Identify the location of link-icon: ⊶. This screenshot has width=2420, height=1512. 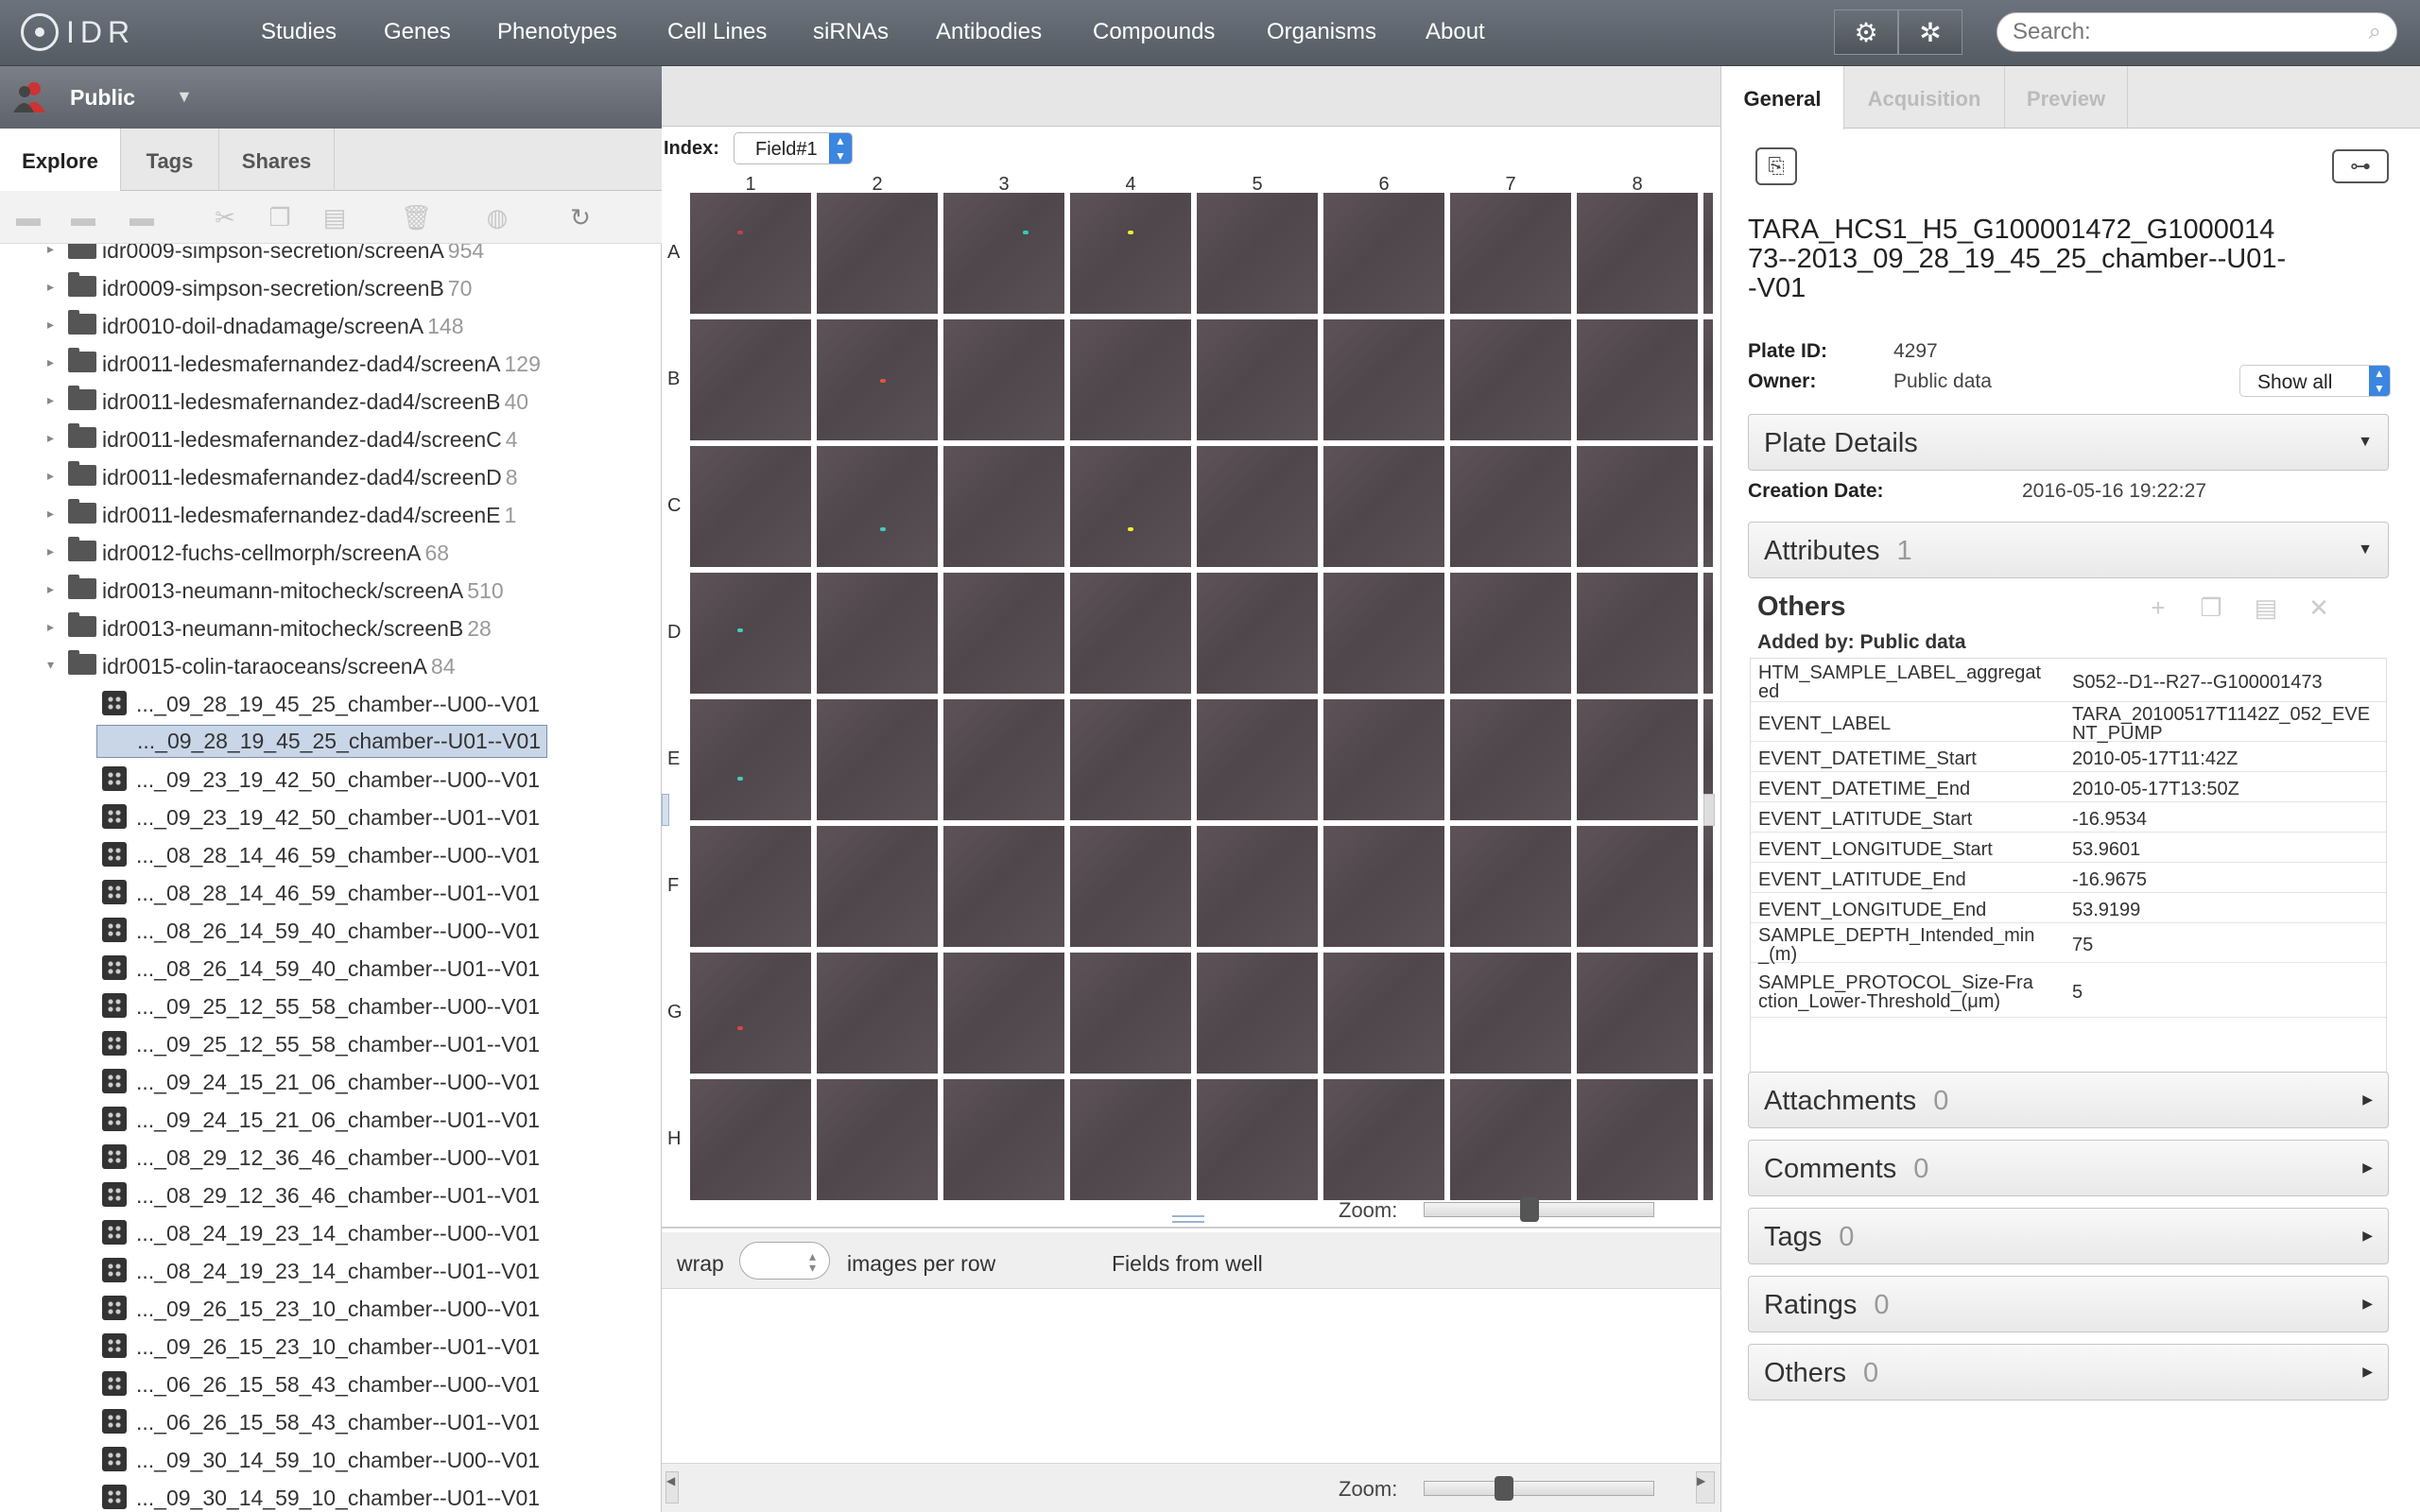
(2360, 166).